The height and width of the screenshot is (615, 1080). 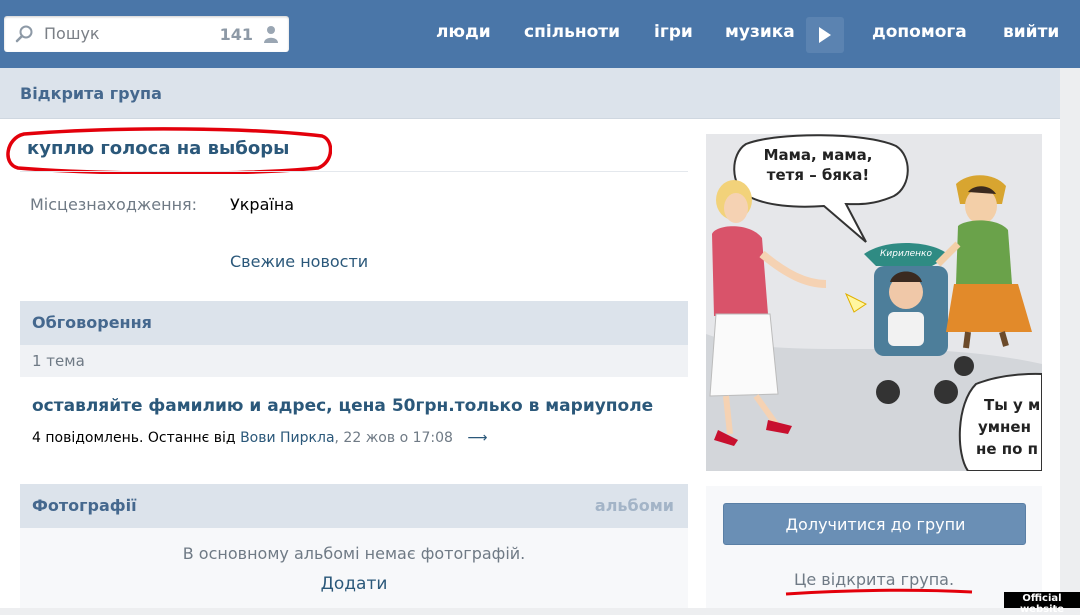 What do you see at coordinates (354, 553) in the screenshot?
I see `photos-empty-text: В основному альбомі немає фотографій.` at bounding box center [354, 553].